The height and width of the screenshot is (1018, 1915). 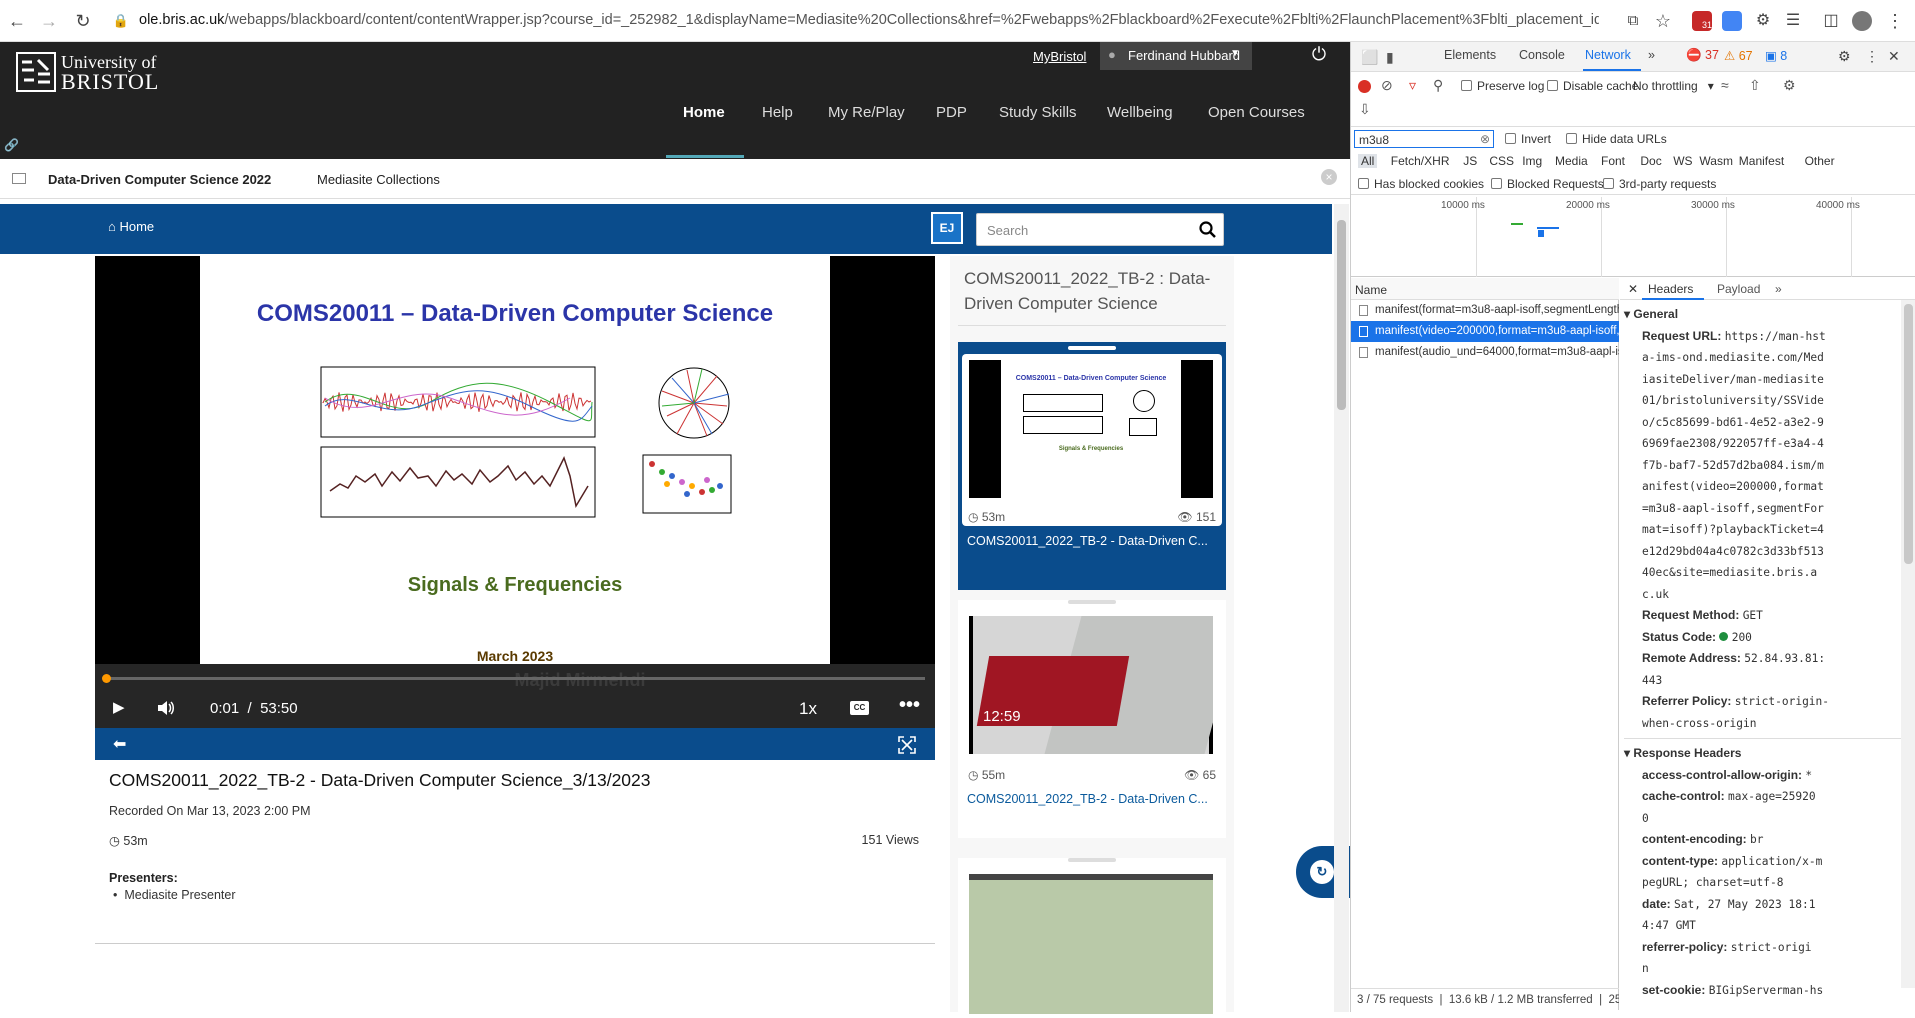 What do you see at coordinates (859, 708) in the screenshot?
I see `captions-icon: CC` at bounding box center [859, 708].